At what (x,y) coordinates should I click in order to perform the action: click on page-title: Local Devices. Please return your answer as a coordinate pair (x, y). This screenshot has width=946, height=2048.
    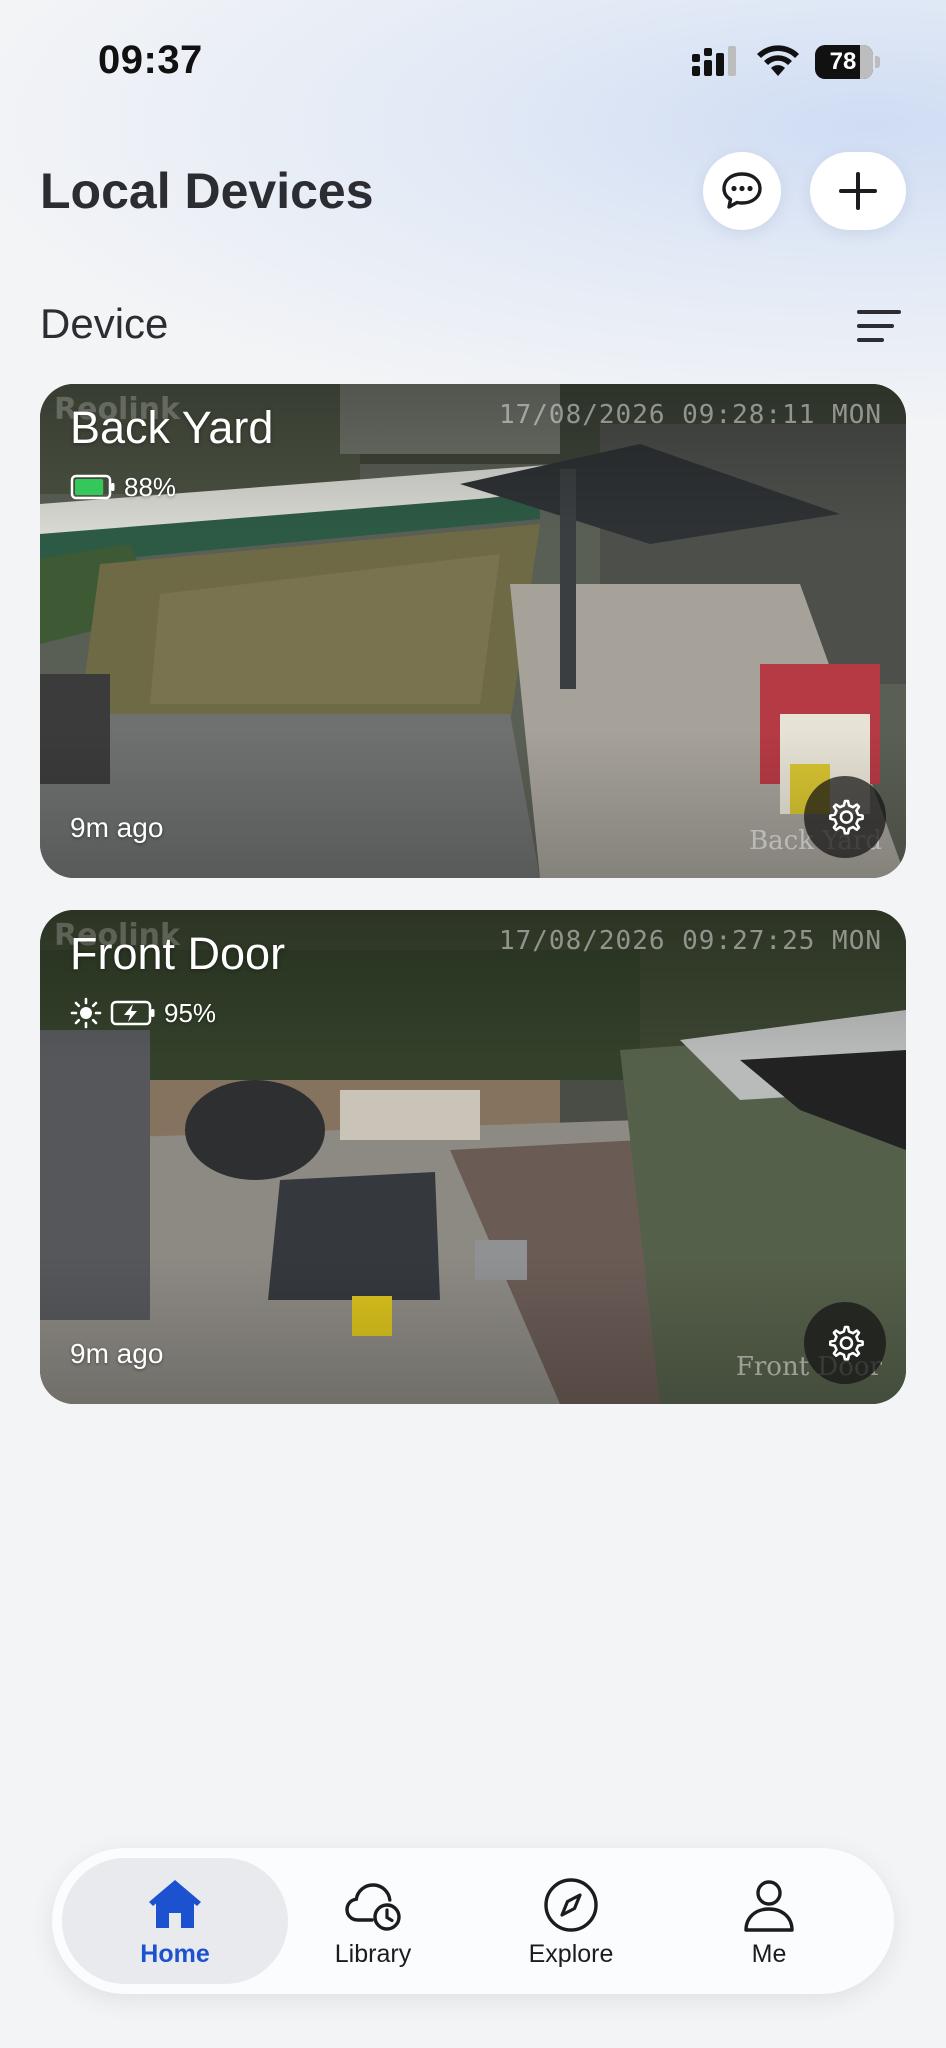
    Looking at the image, I should click on (207, 191).